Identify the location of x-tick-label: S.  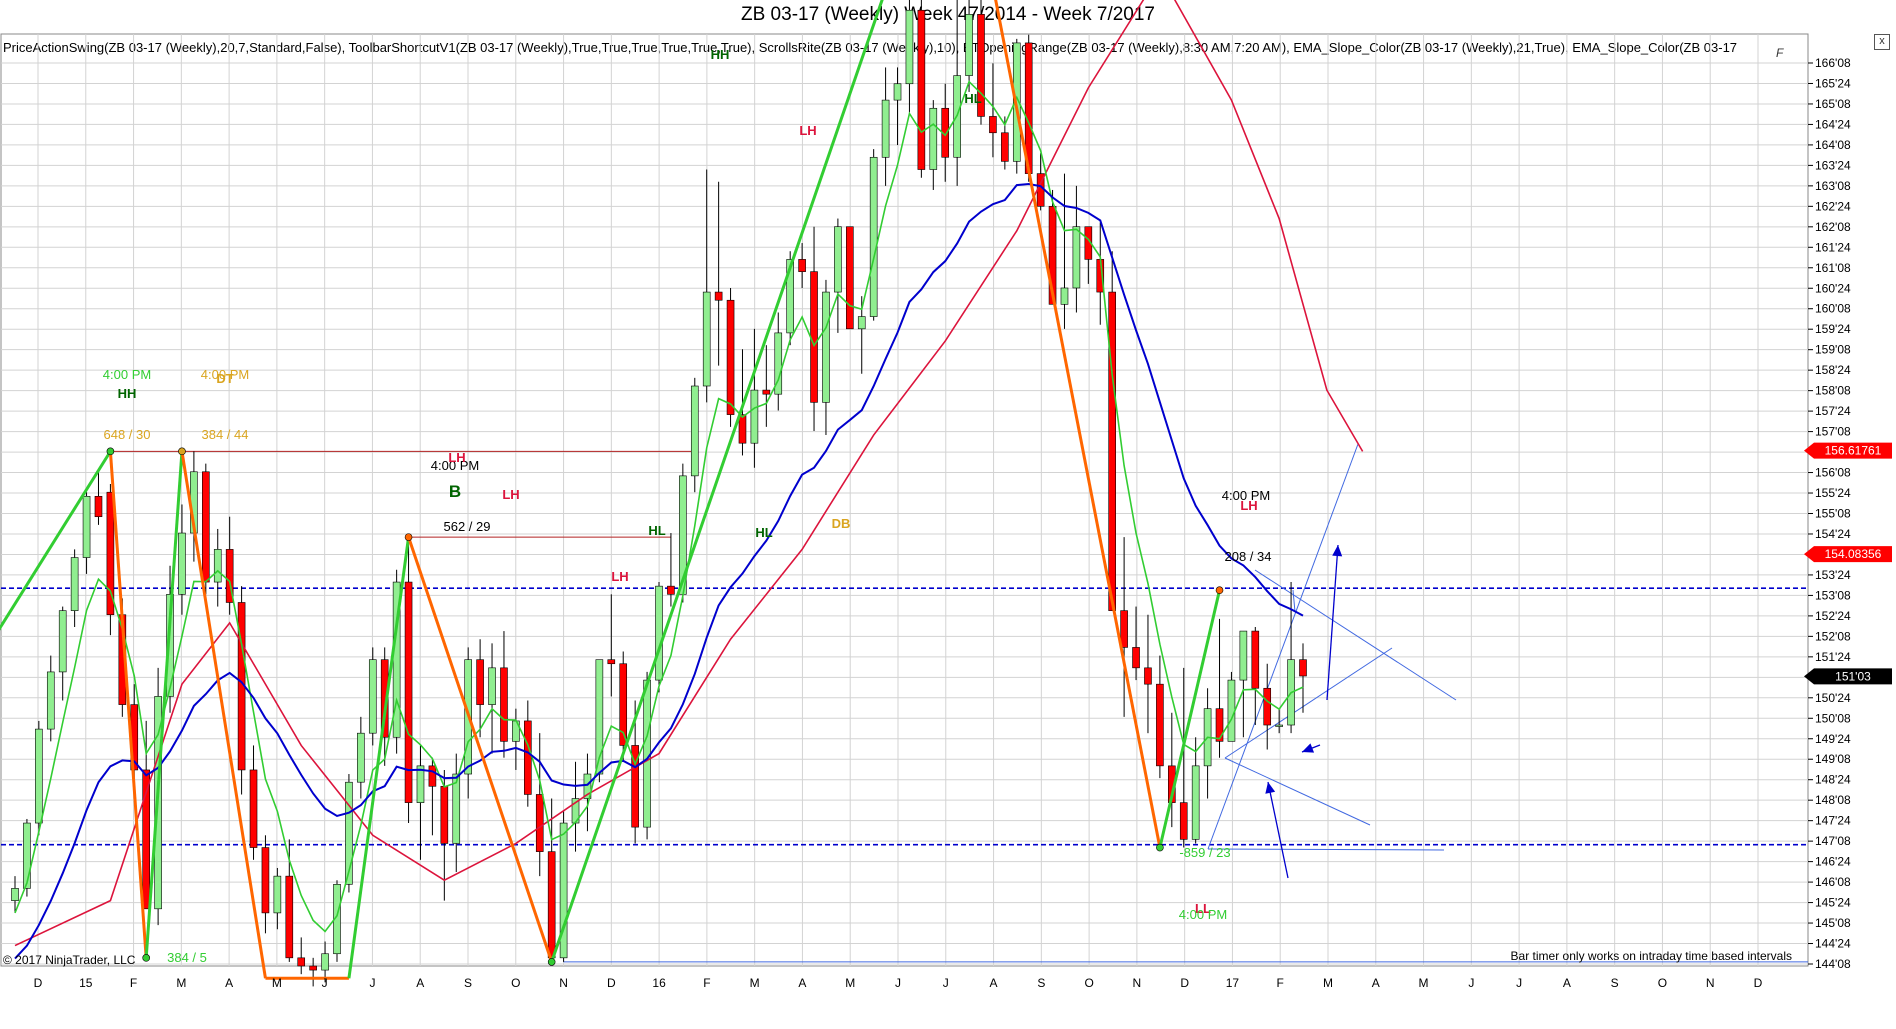
(1041, 983).